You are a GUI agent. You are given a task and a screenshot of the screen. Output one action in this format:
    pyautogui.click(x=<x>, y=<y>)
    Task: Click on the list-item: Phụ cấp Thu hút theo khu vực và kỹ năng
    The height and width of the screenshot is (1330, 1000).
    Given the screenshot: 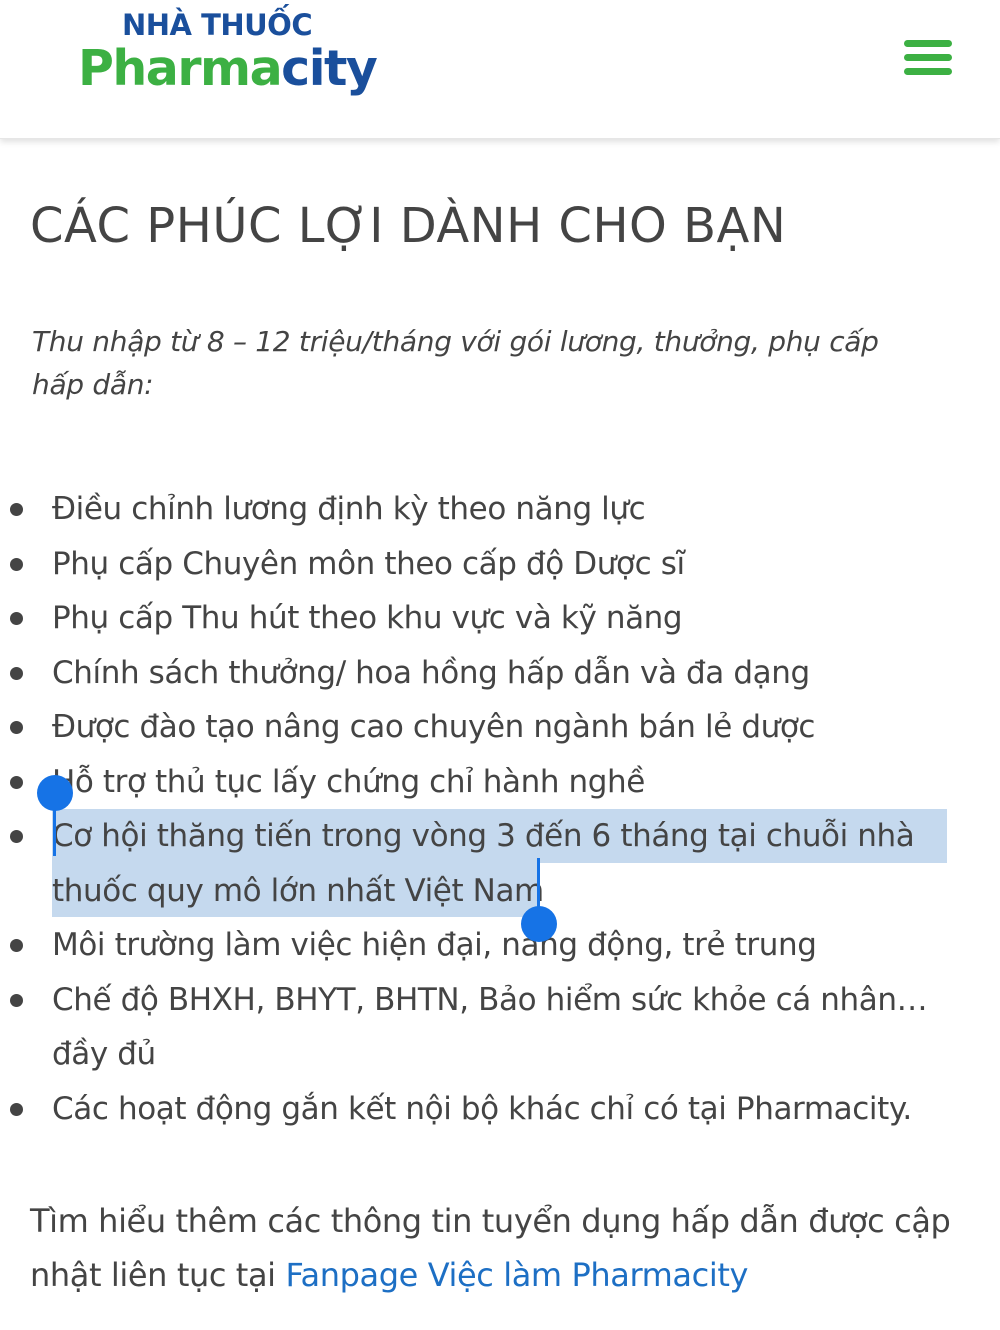 What is the action you would take?
    pyautogui.click(x=490, y=618)
    